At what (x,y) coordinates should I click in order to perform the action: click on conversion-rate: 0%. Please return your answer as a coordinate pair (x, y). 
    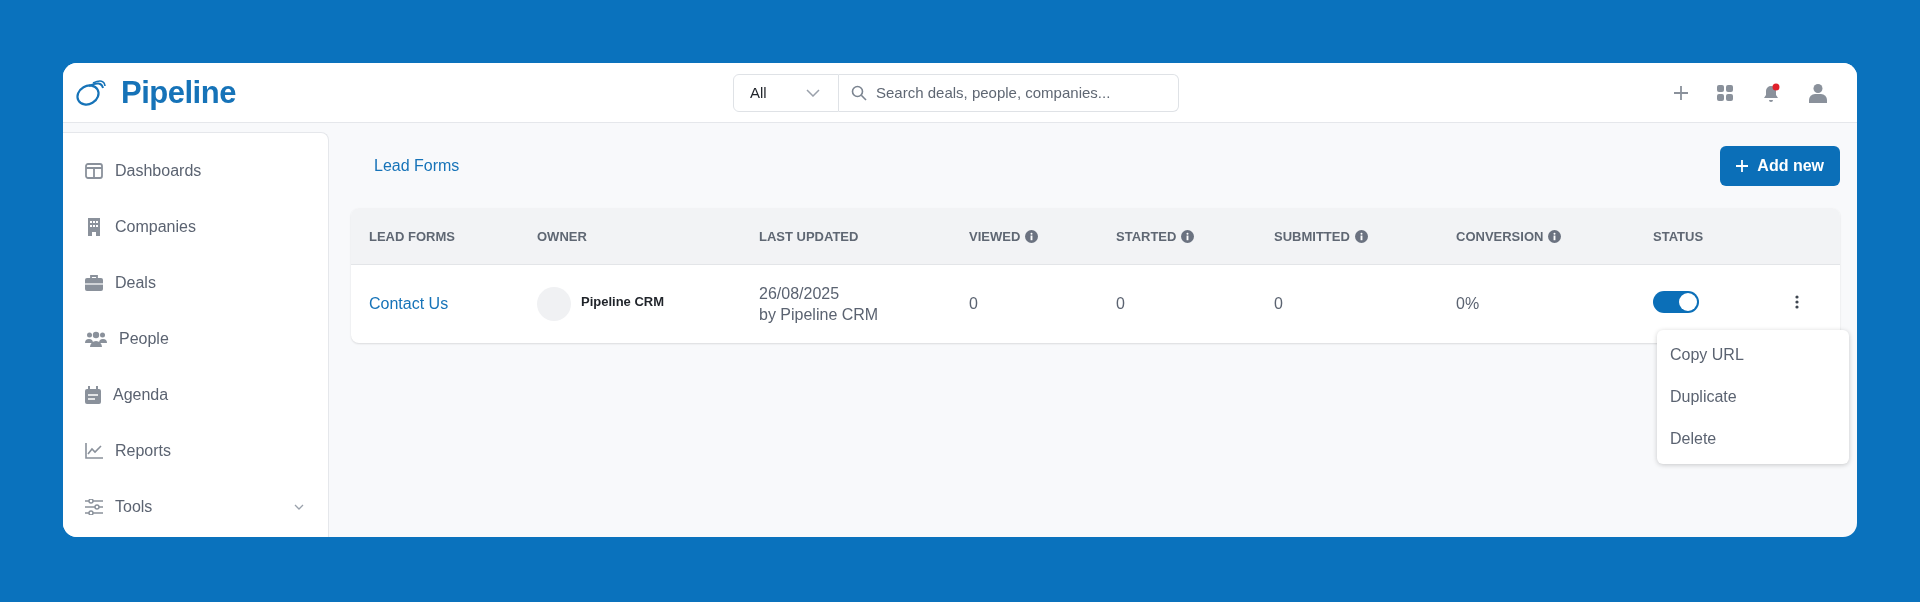
    Looking at the image, I should click on (1468, 303).